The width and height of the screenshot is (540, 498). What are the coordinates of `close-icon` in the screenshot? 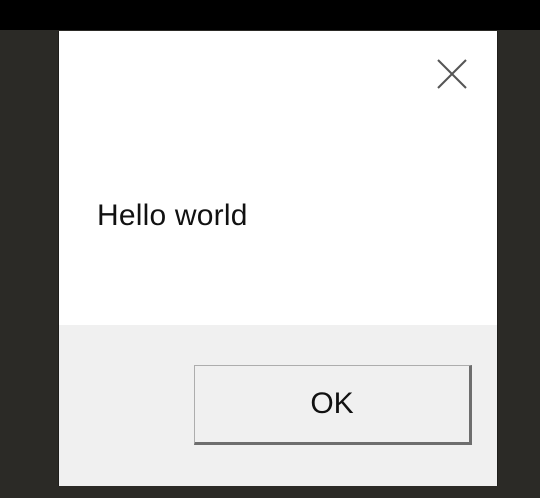 It's located at (452, 74).